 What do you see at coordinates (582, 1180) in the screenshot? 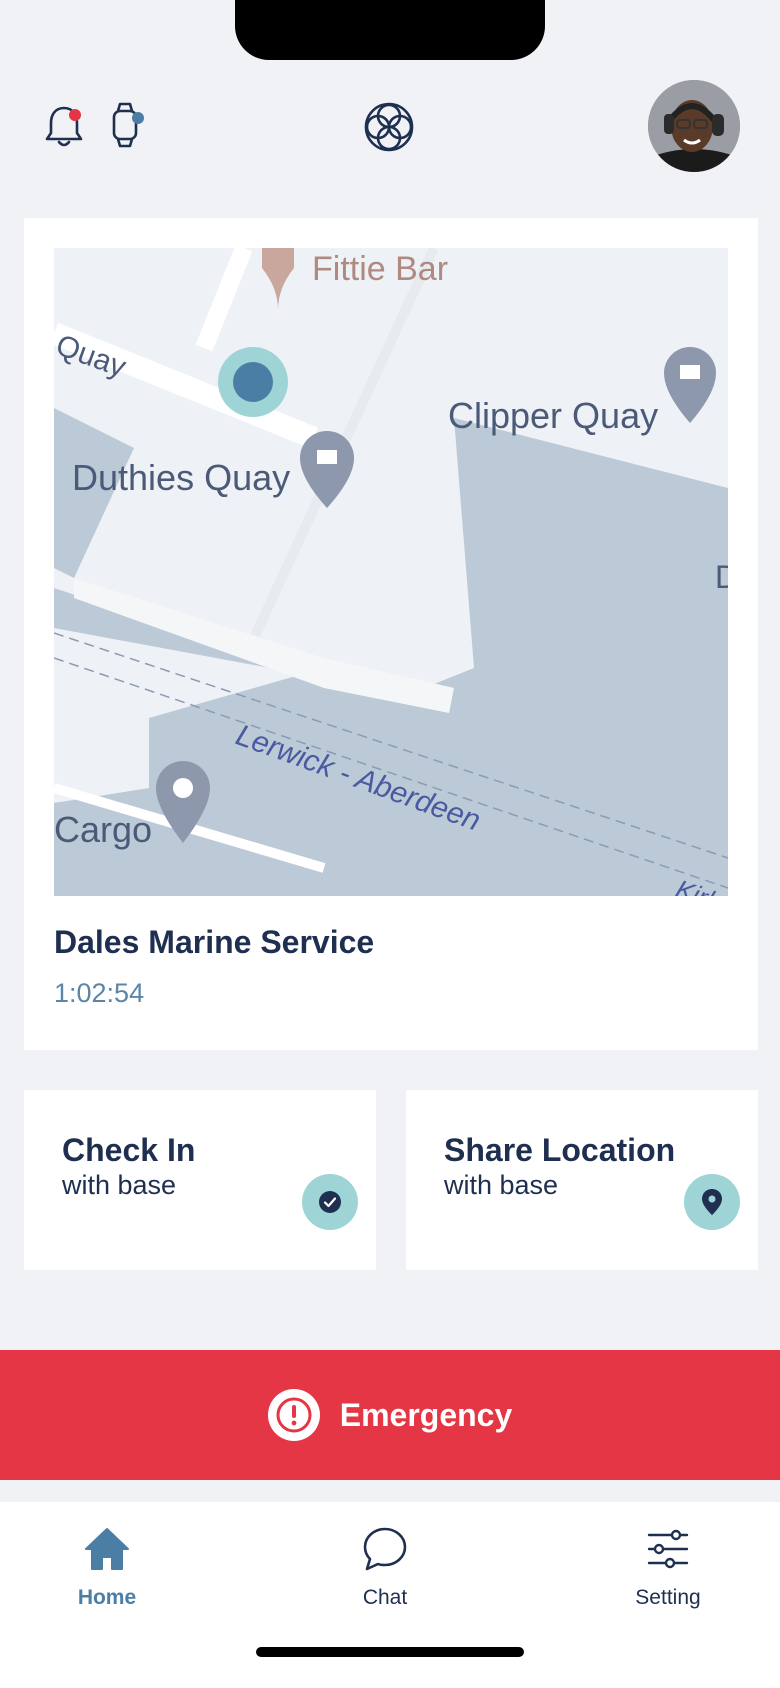
I see `share-location-card: Share Location with base` at bounding box center [582, 1180].